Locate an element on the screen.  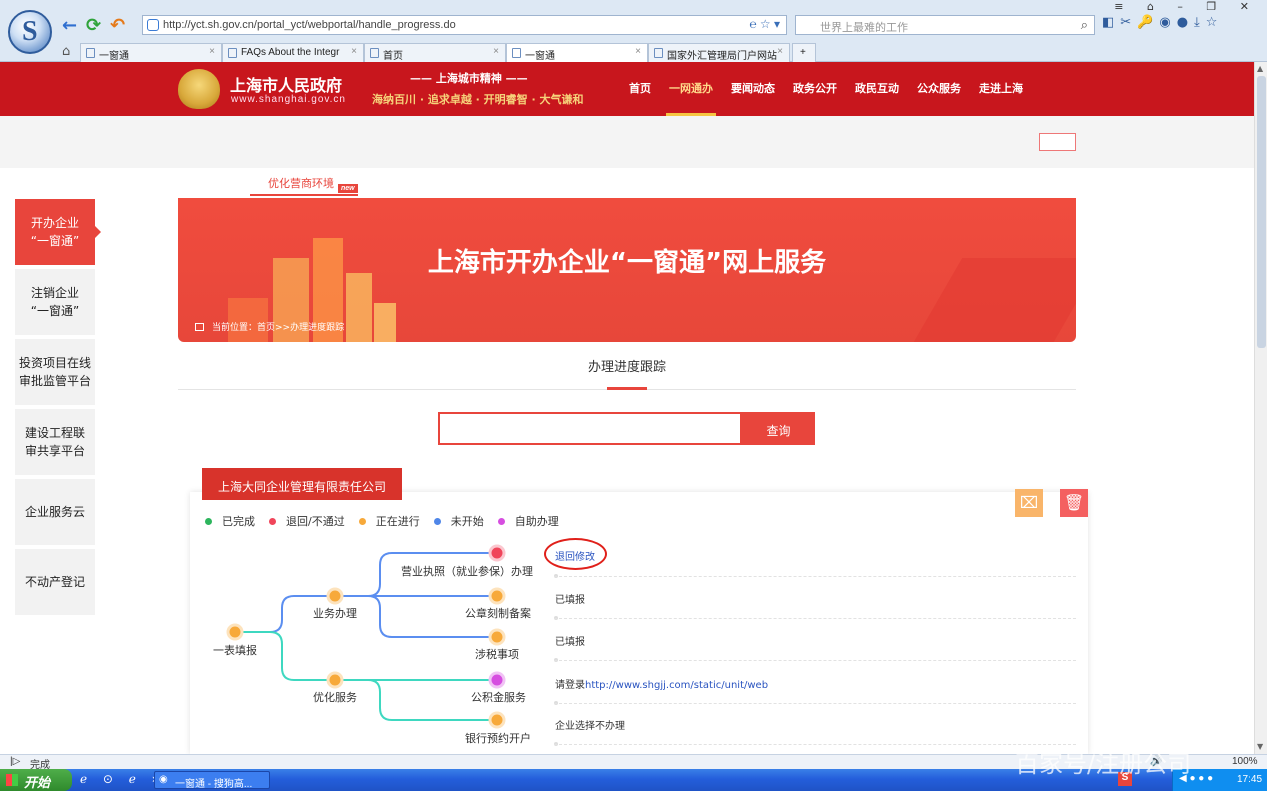
new-badge: new is located at coordinates (348, 188).